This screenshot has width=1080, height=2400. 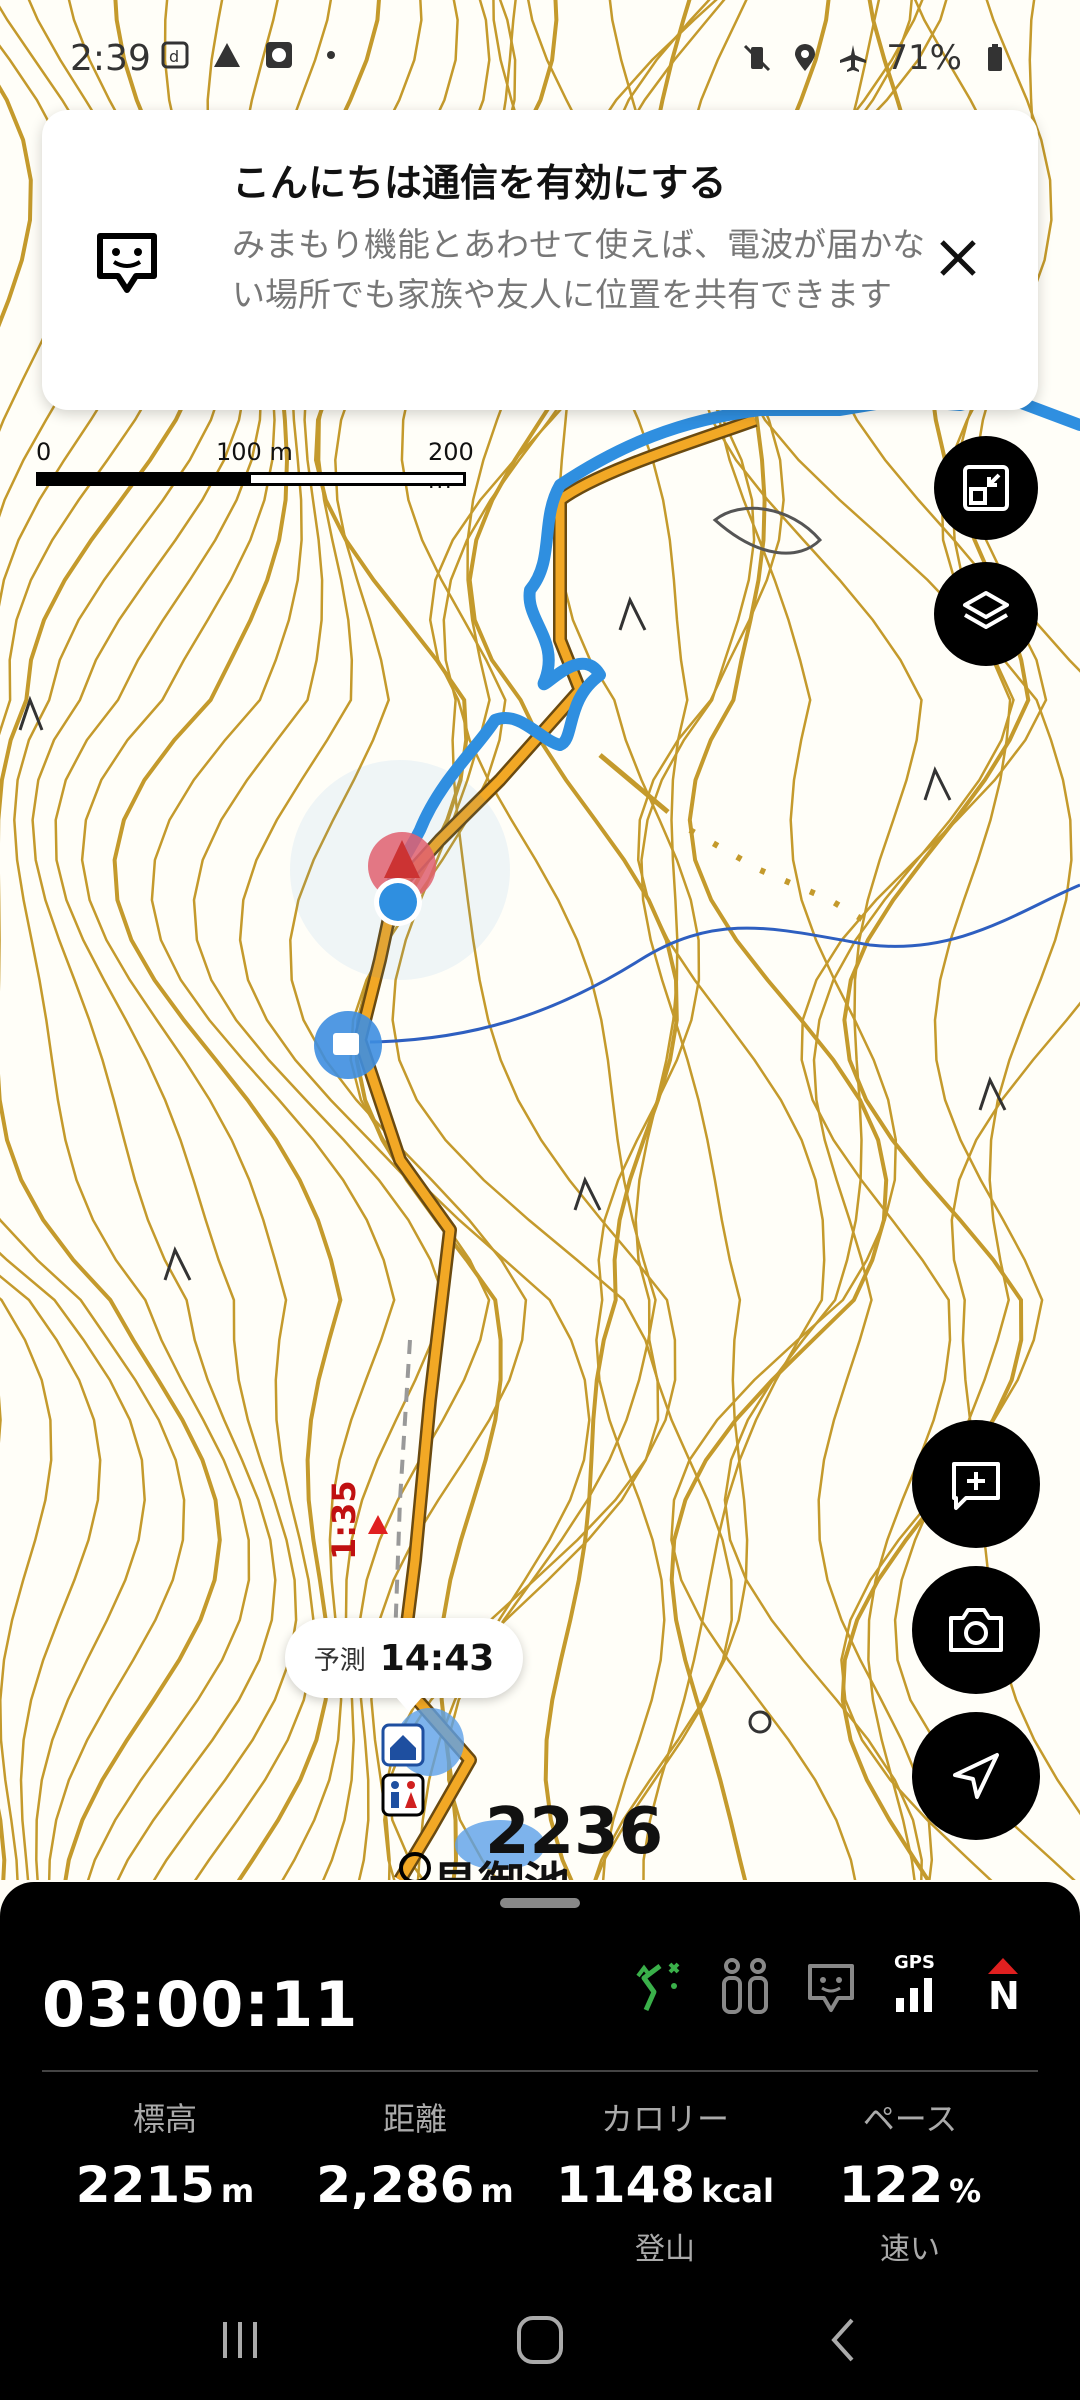 What do you see at coordinates (165, 2185) in the screenshot?
I see `stat-value: 2215 m` at bounding box center [165, 2185].